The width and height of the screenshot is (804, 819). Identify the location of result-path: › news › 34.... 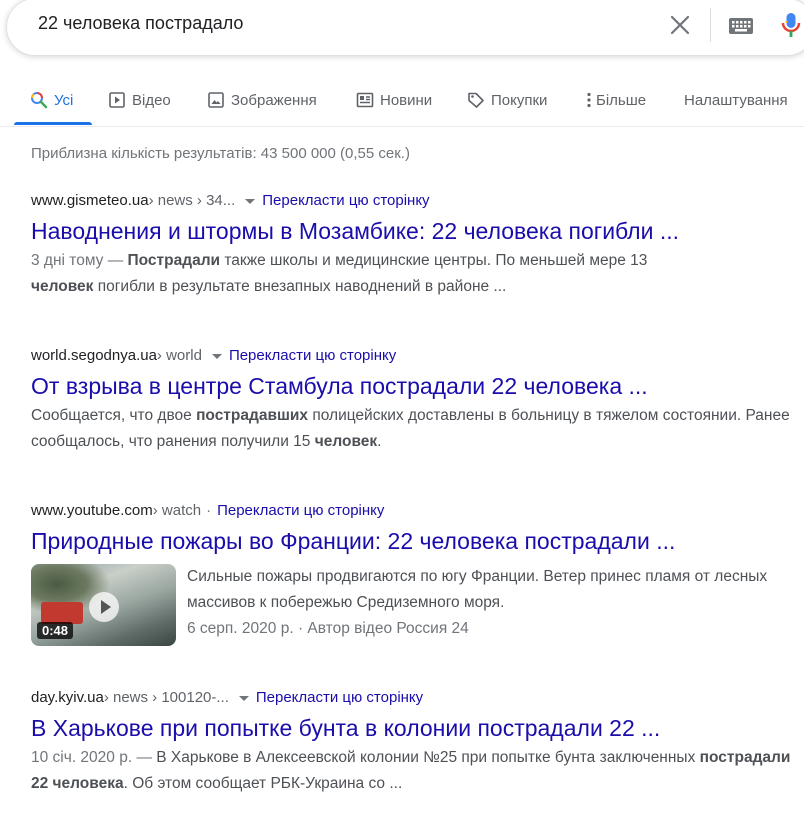
(192, 200).